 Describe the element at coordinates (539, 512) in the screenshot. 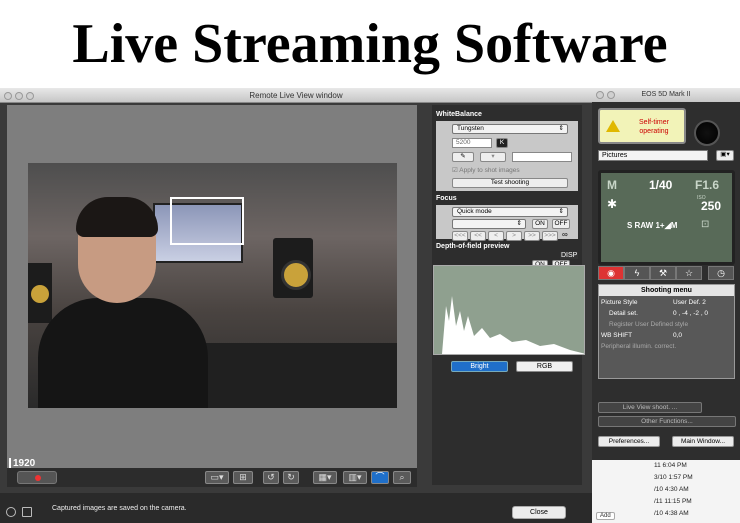

I see `close-button: Close` at that location.